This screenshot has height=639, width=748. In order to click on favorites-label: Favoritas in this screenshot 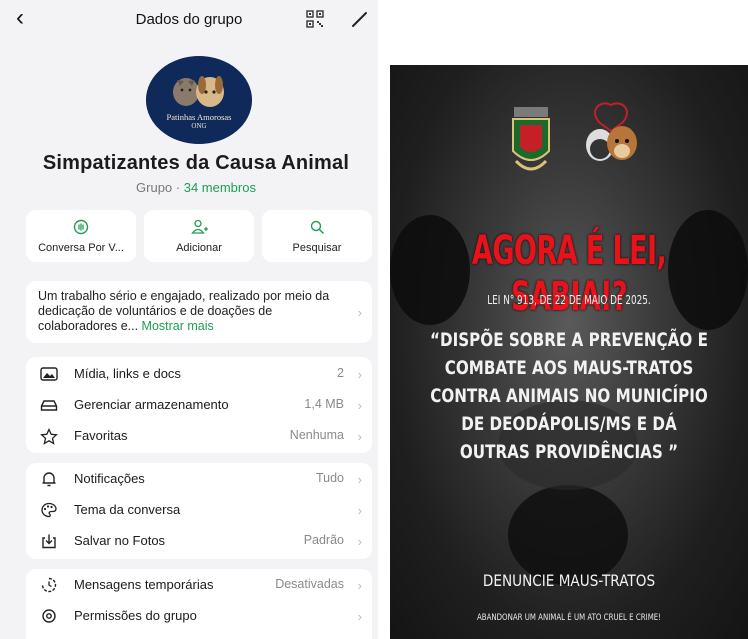, I will do `click(101, 435)`.